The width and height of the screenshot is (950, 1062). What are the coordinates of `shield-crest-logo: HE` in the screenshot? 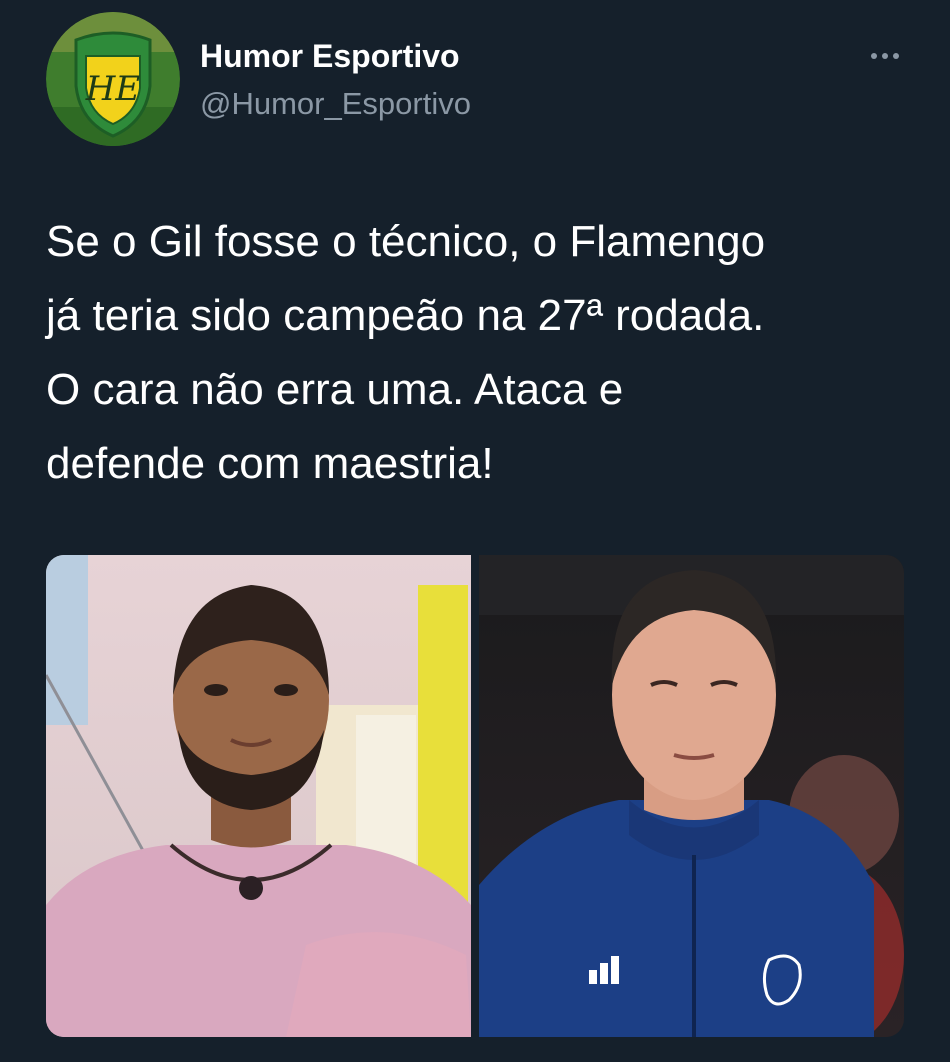 It's located at (113, 79).